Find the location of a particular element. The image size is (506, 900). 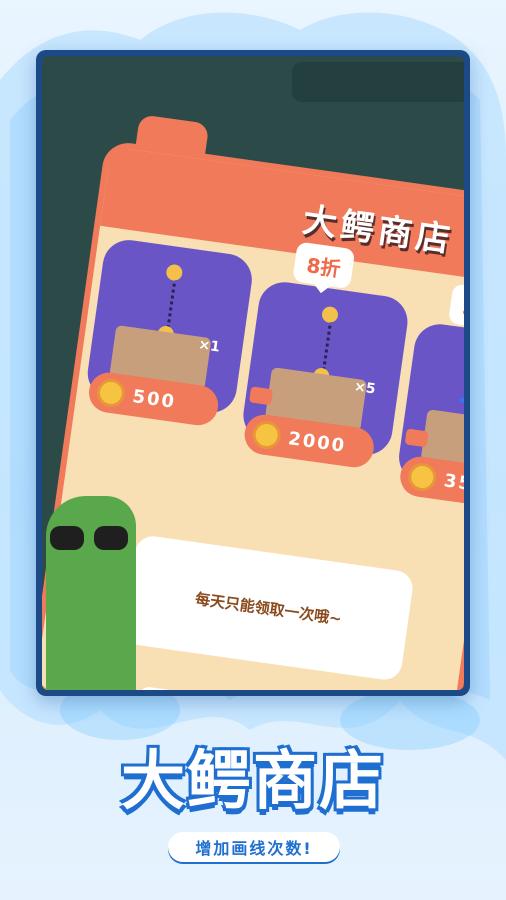

item-quantity: ×1 is located at coordinates (209, 346).